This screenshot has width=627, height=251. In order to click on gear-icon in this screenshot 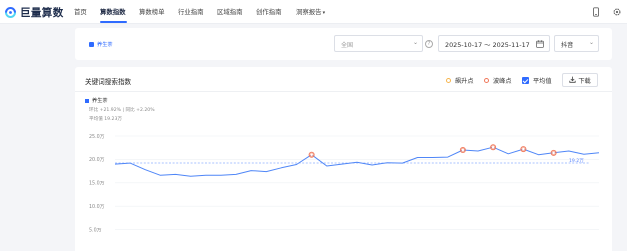, I will do `click(617, 12)`.